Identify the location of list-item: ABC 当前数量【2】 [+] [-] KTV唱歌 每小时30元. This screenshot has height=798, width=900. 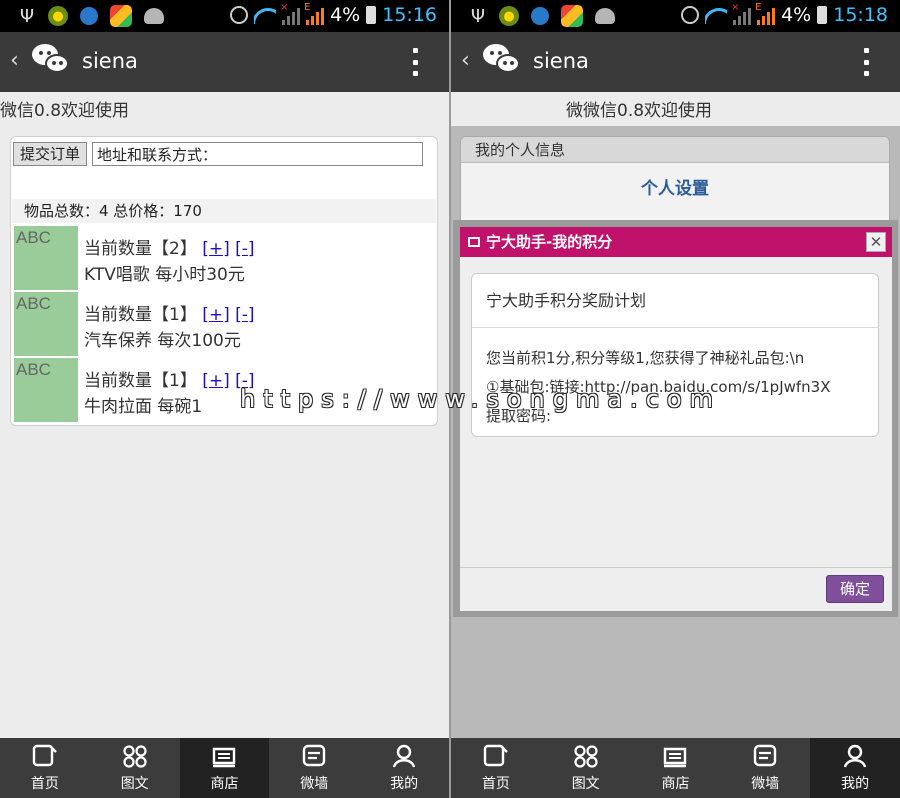
(224, 258).